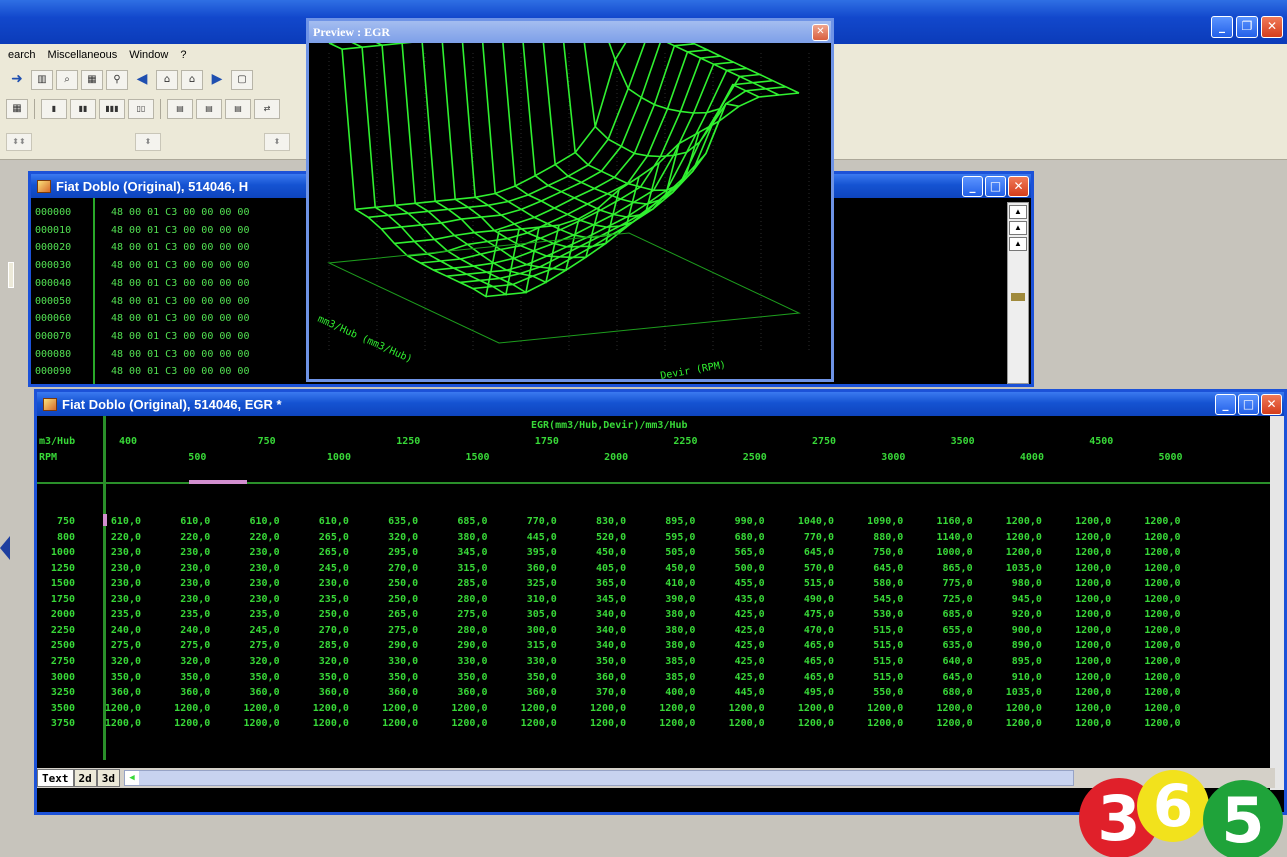 The height and width of the screenshot is (857, 1287). What do you see at coordinates (944, 614) in the screenshot?
I see `table-cell: 685,0` at bounding box center [944, 614].